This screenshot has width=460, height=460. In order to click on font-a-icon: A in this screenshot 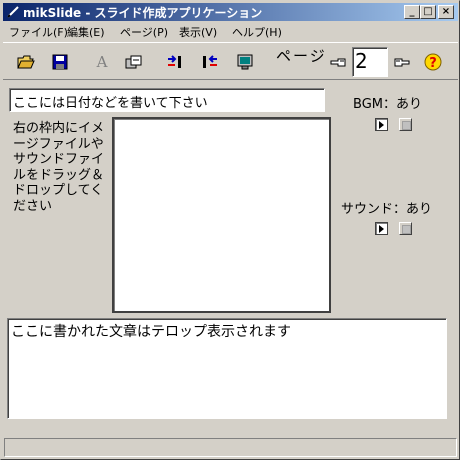, I will do `click(102, 62)`.